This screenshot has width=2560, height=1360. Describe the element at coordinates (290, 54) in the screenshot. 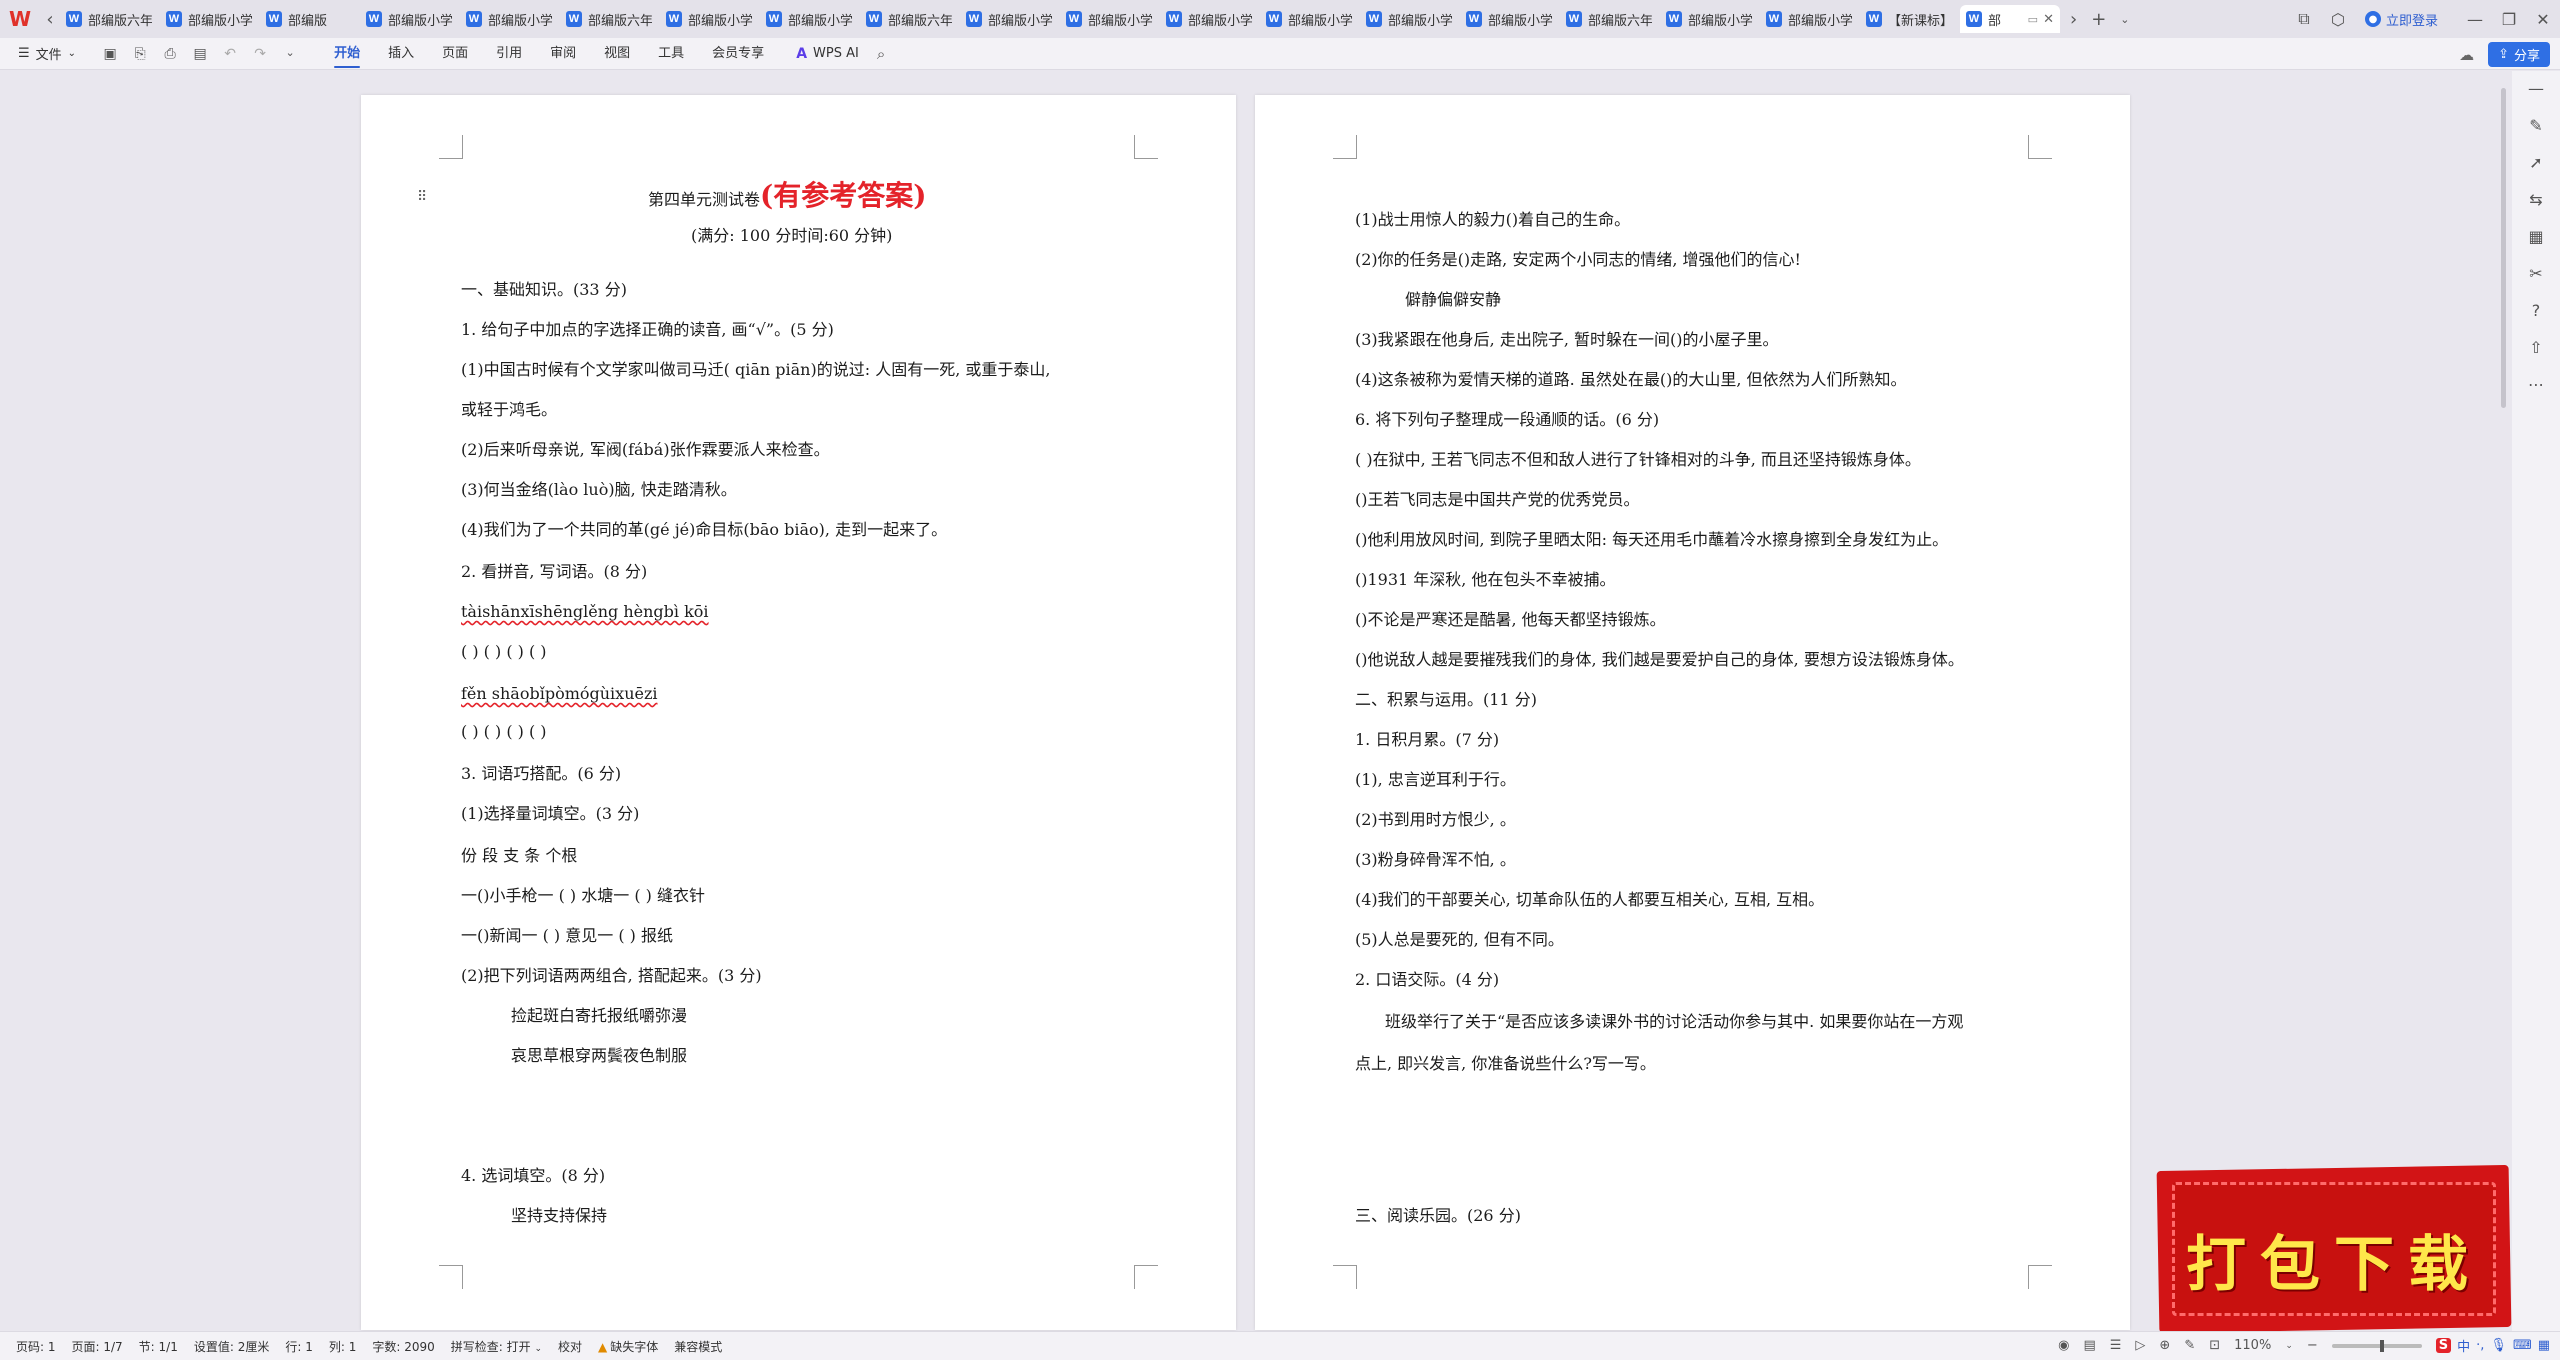

I see `more-chevron-icon: ⌄` at that location.